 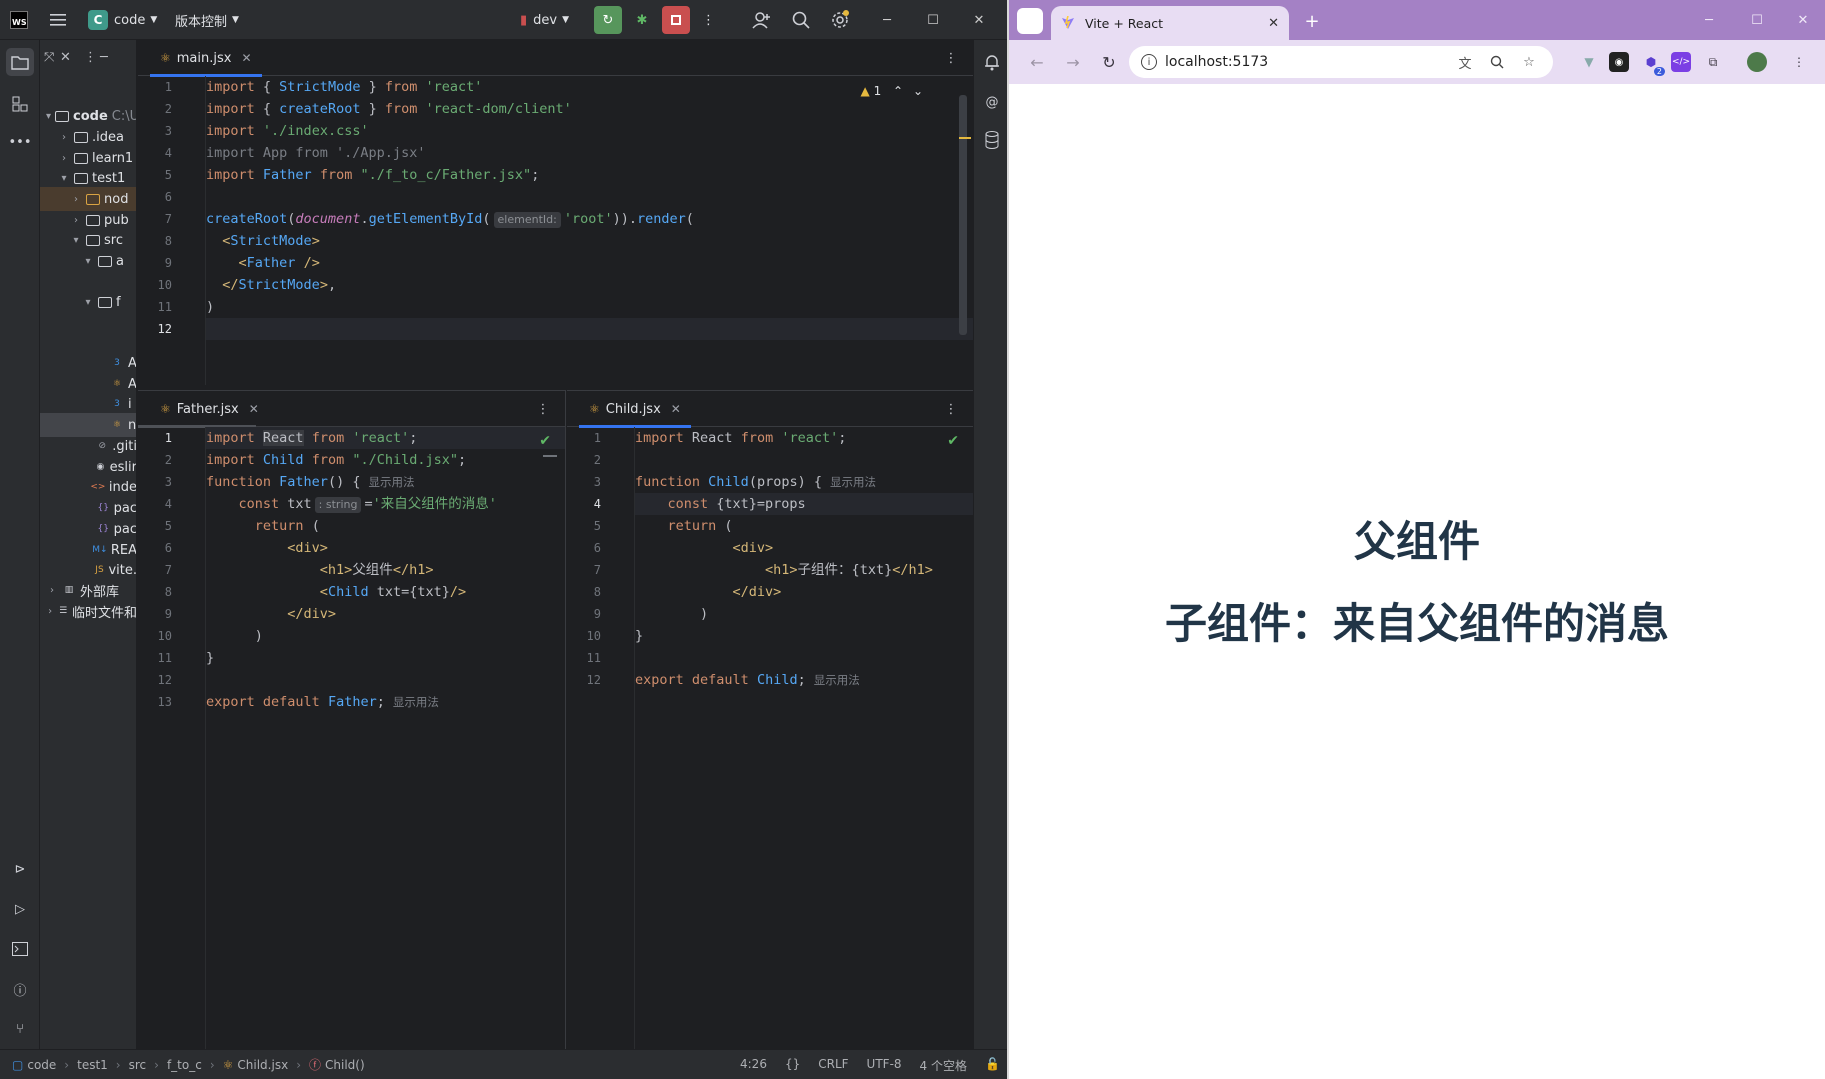 I want to click on problems-icon: ⓘ, so click(x=20, y=989).